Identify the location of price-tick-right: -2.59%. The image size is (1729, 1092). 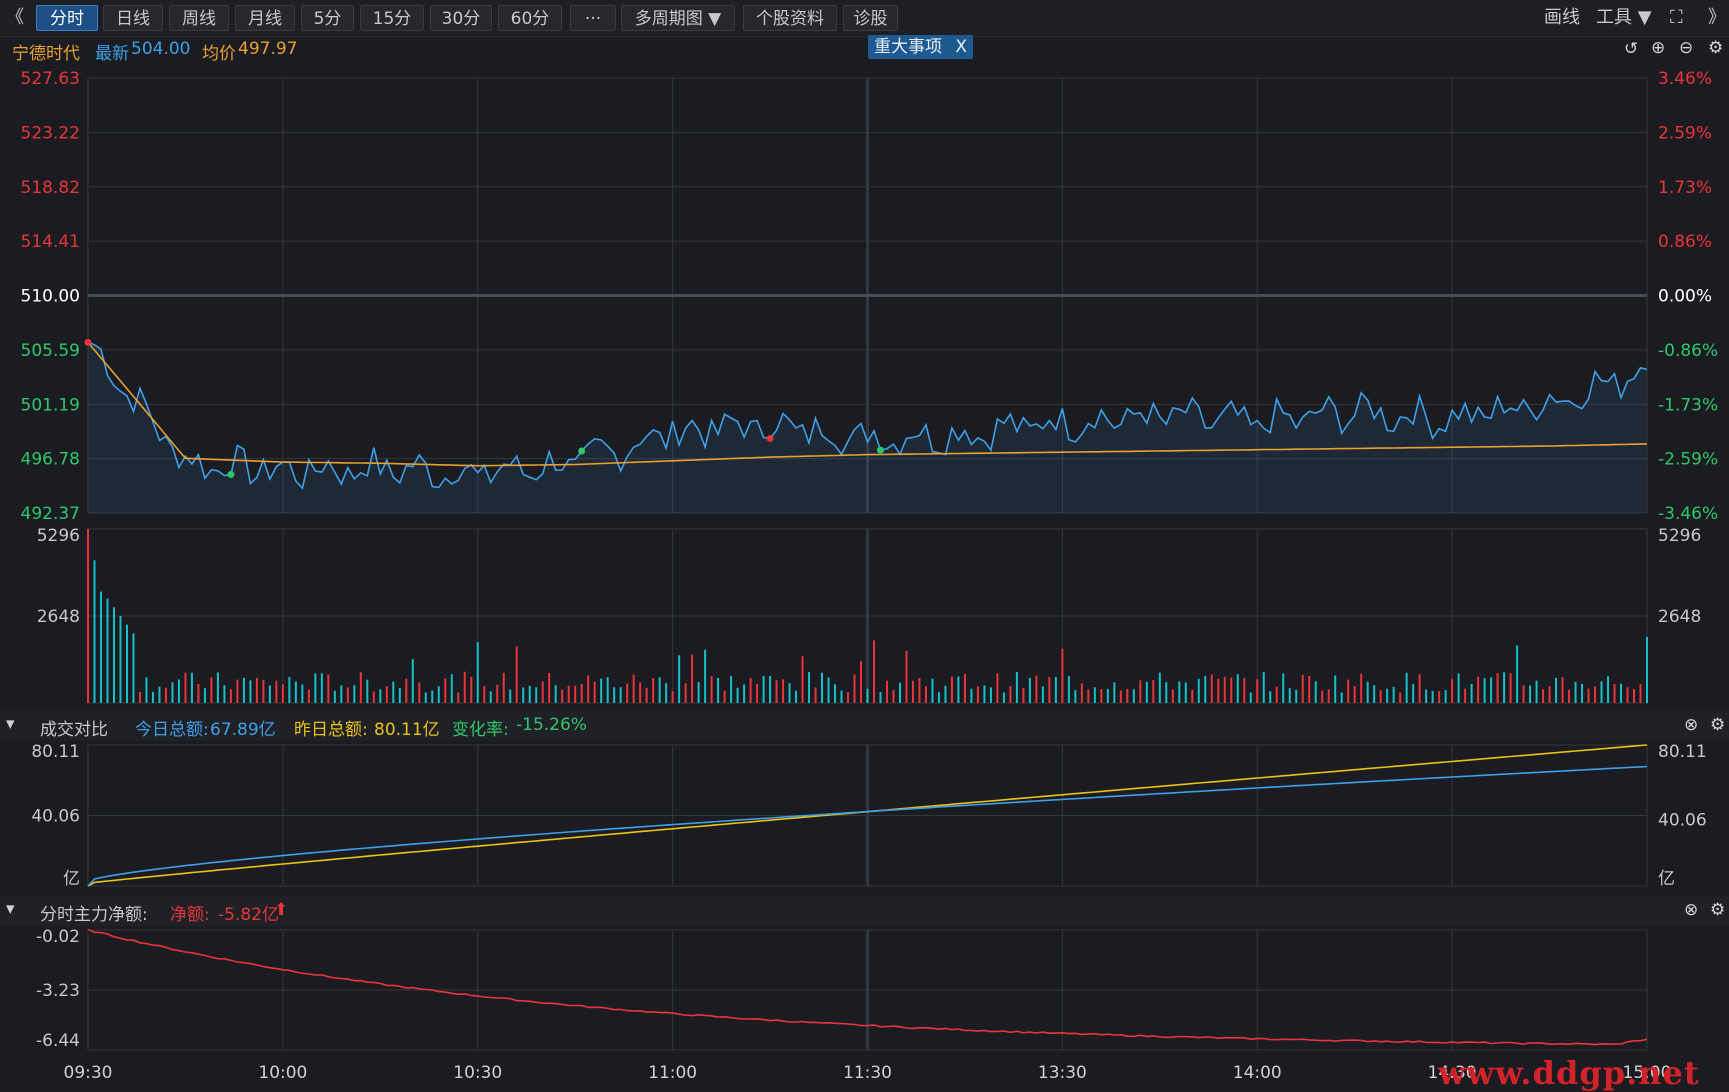
(1688, 460).